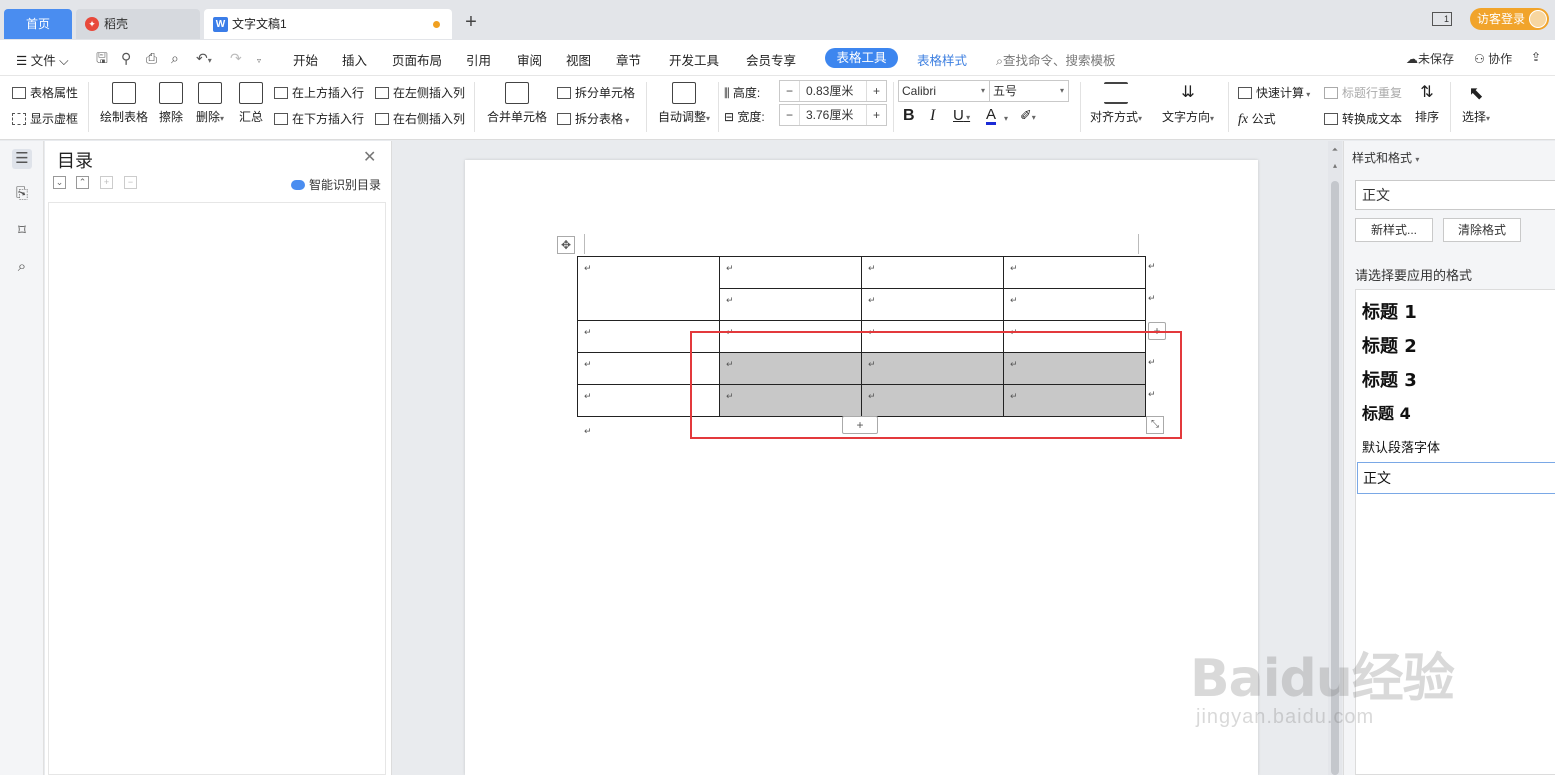 Image resolution: width=1555 pixels, height=775 pixels. I want to click on draw-table-button: 绘制表格, so click(124, 102).